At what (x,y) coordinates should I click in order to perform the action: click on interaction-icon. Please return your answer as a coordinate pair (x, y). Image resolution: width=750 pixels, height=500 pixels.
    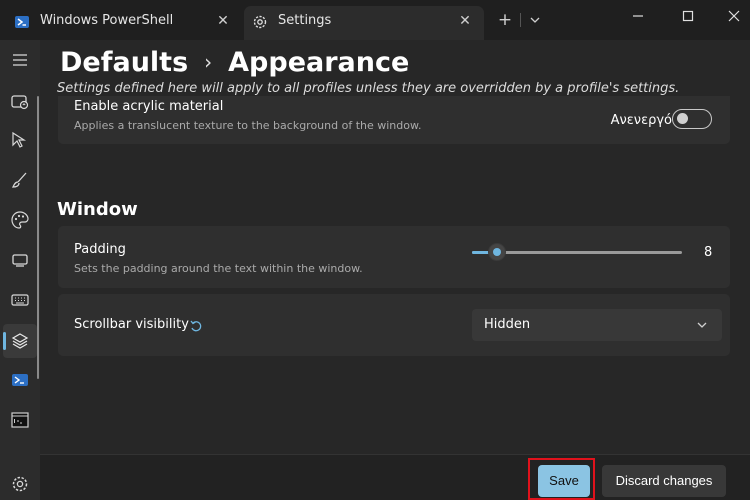
    Looking at the image, I should click on (20, 140).